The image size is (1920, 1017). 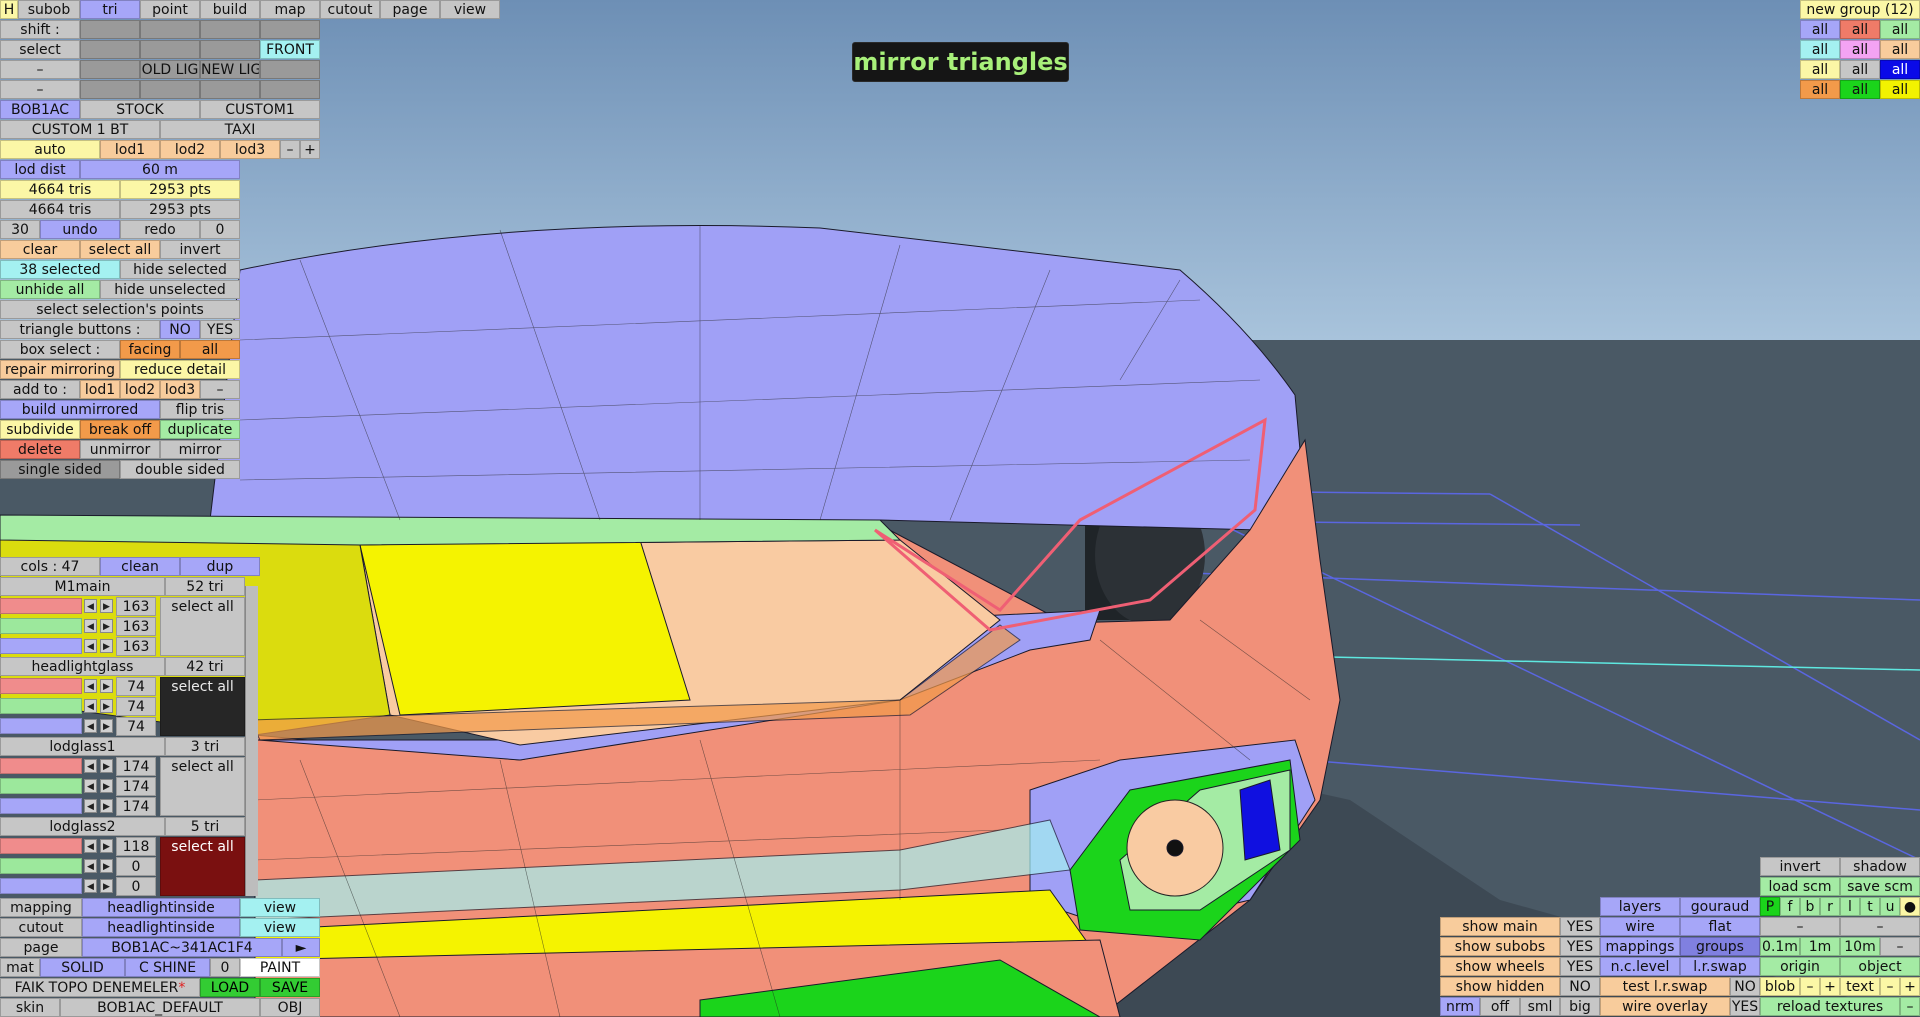 I want to click on add-to-lod1: lod1, so click(x=100, y=389).